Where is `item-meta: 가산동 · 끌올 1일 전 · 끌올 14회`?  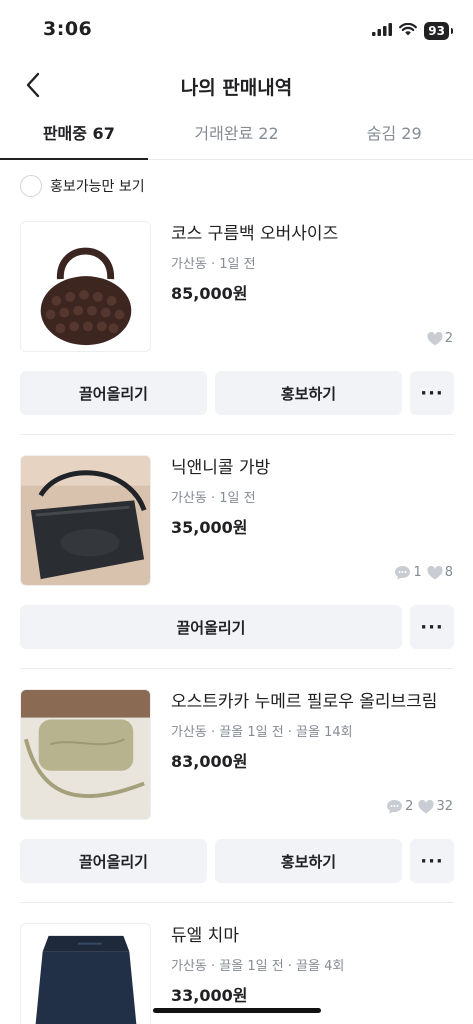 item-meta: 가산동 · 끌올 1일 전 · 끌올 14회 is located at coordinates (262, 732).